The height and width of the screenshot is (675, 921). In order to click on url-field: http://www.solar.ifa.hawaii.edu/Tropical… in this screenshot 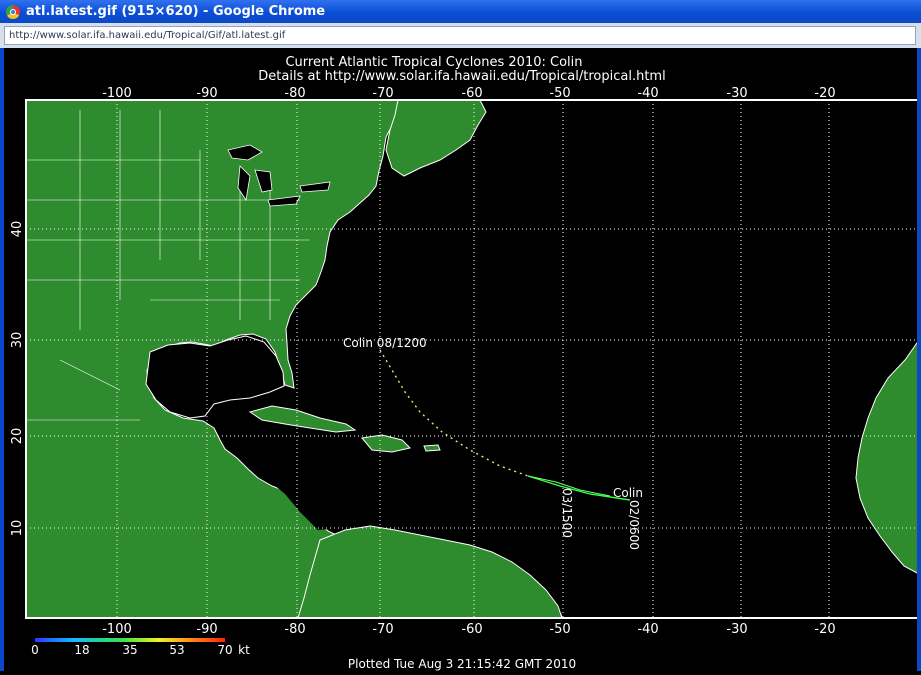, I will do `click(460, 35)`.